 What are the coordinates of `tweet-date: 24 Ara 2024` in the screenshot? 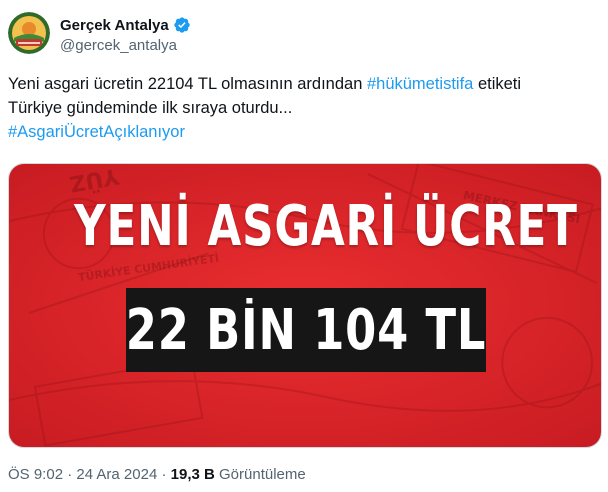 It's located at (116, 474).